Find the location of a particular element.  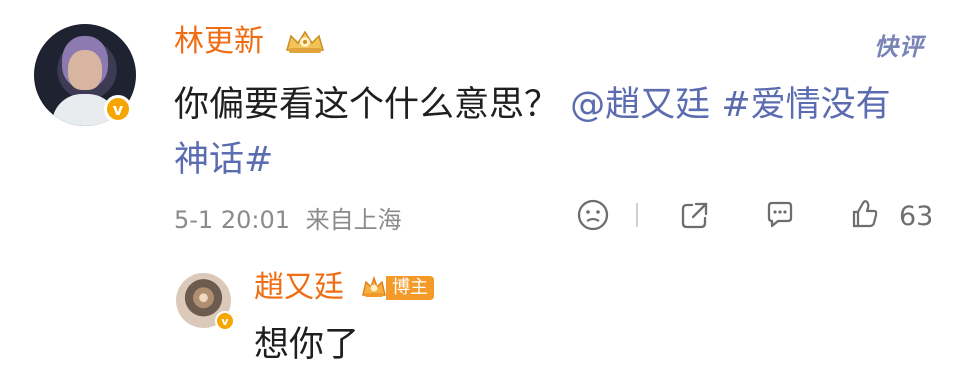

host-badge: 博主 is located at coordinates (397, 288).